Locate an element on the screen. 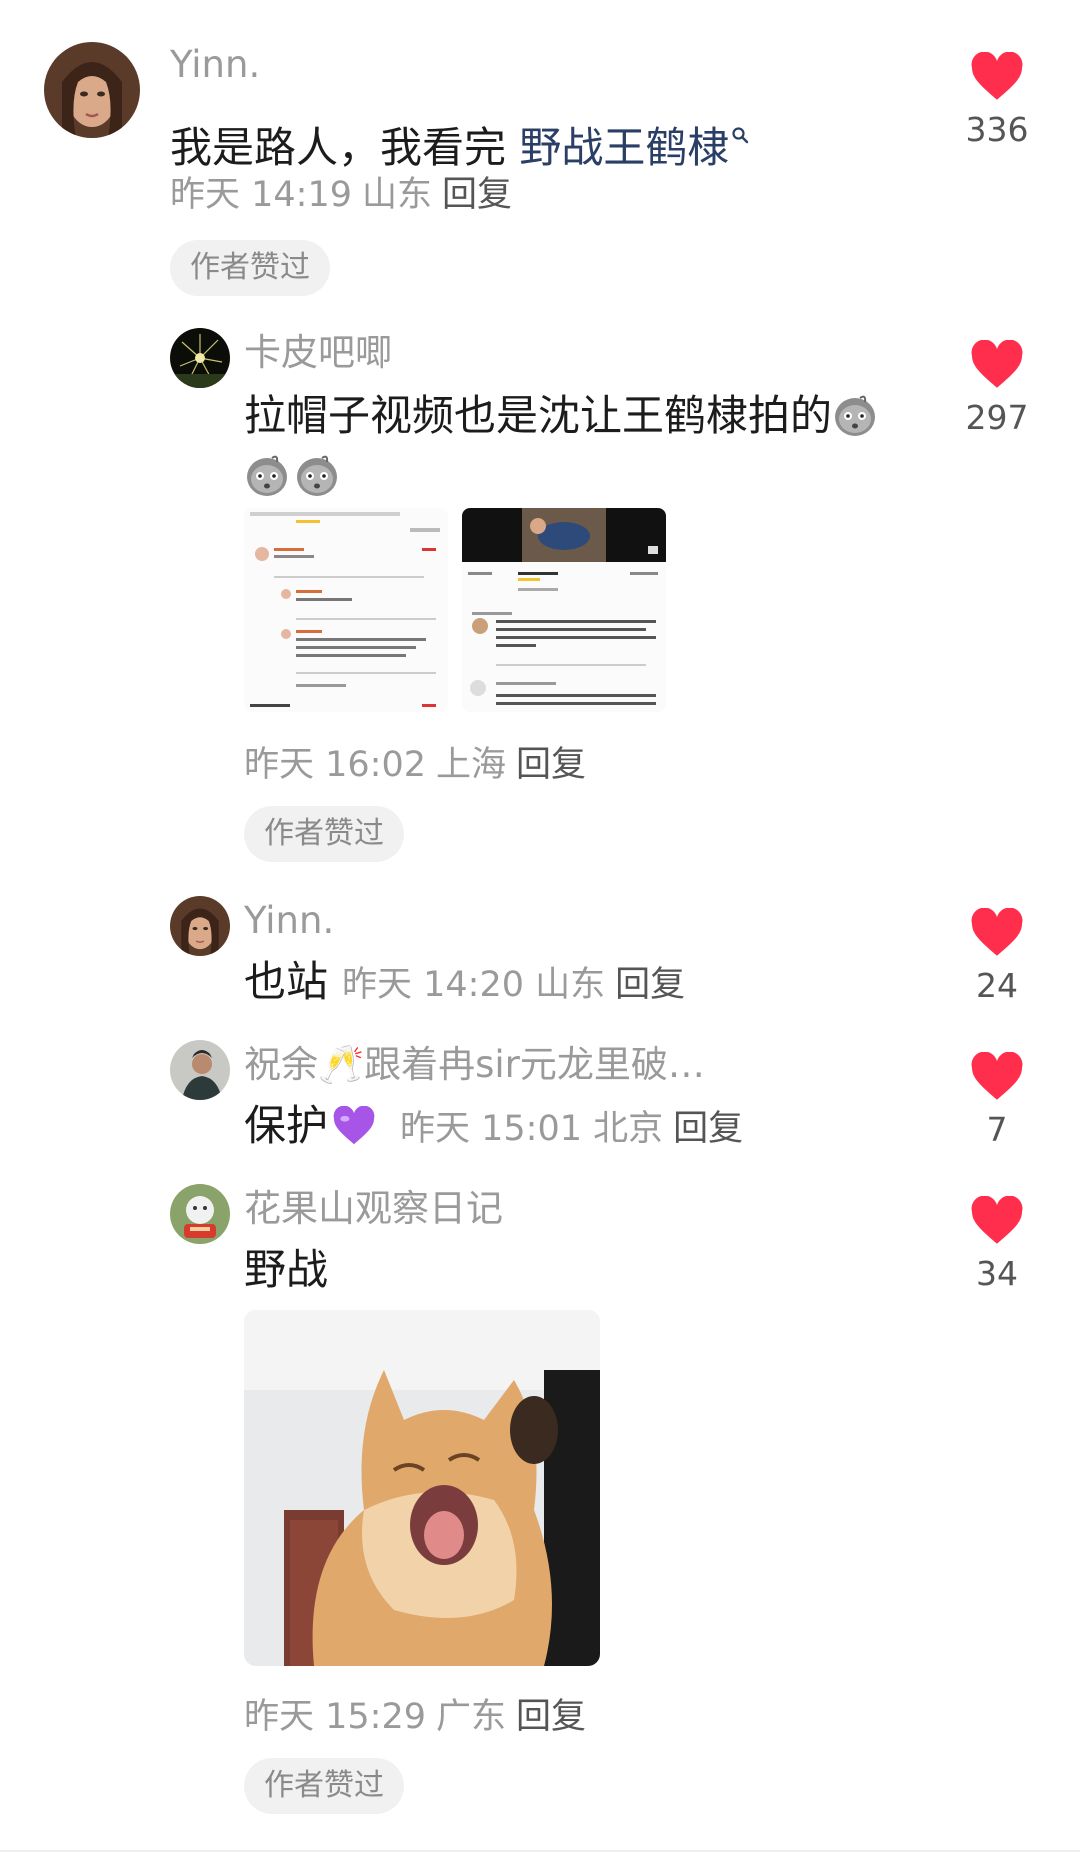 The height and width of the screenshot is (1856, 1080). timestamp: 昨天 16:02 is located at coordinates (335, 765).